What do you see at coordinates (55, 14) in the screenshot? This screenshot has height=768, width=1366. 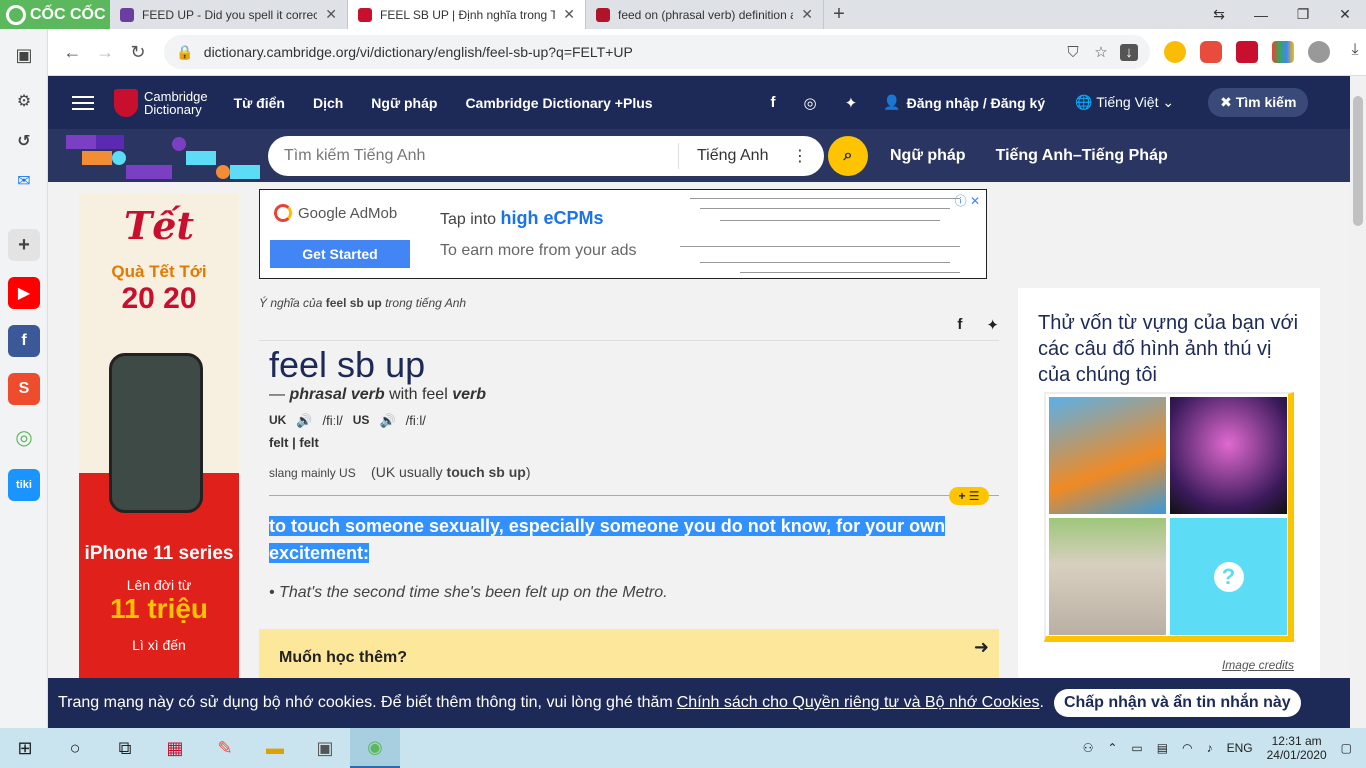 I see `coccoc-menu-button: CỐC CỐC` at bounding box center [55, 14].